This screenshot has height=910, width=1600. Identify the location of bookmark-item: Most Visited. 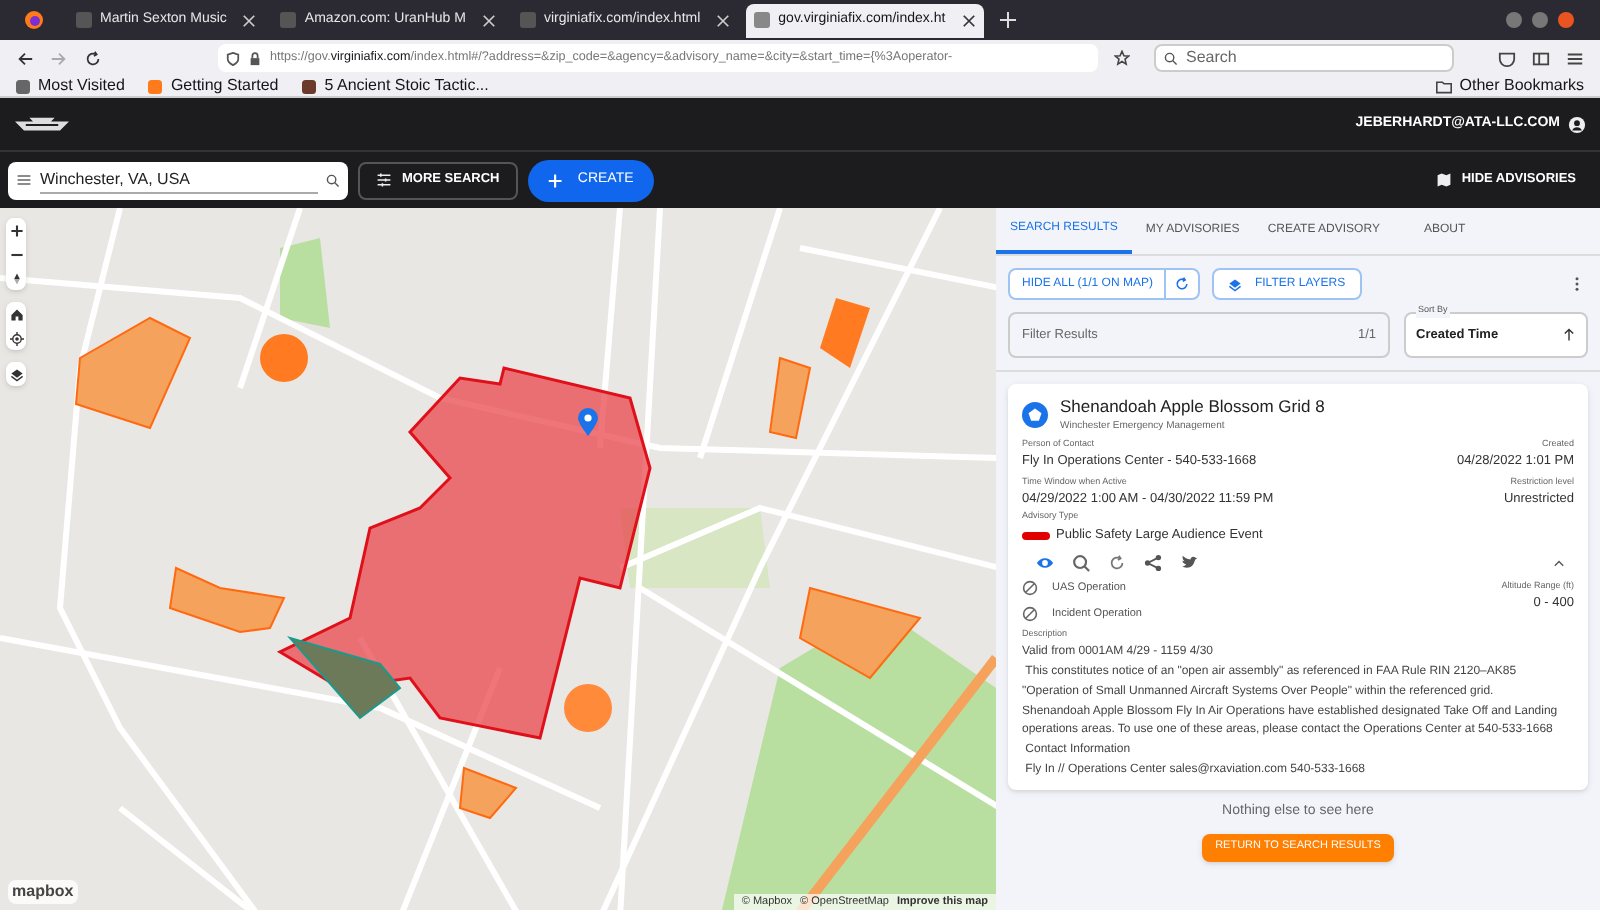
(70, 86).